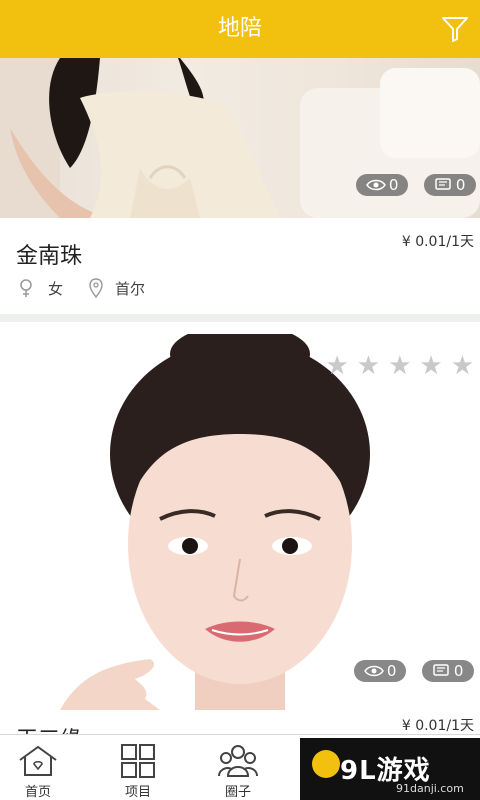 The image size is (480, 800). I want to click on location-pin-icon, so click(96, 288).